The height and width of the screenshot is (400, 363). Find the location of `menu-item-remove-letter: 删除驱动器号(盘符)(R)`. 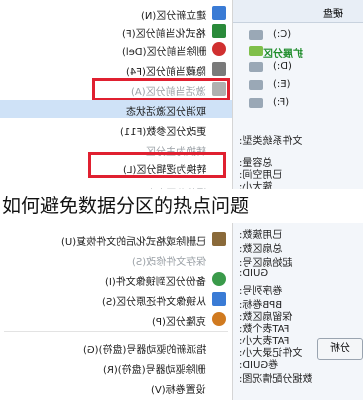

menu-item-remove-letter: 删除驱动器号(盘符)(R) is located at coordinates (116, 367).